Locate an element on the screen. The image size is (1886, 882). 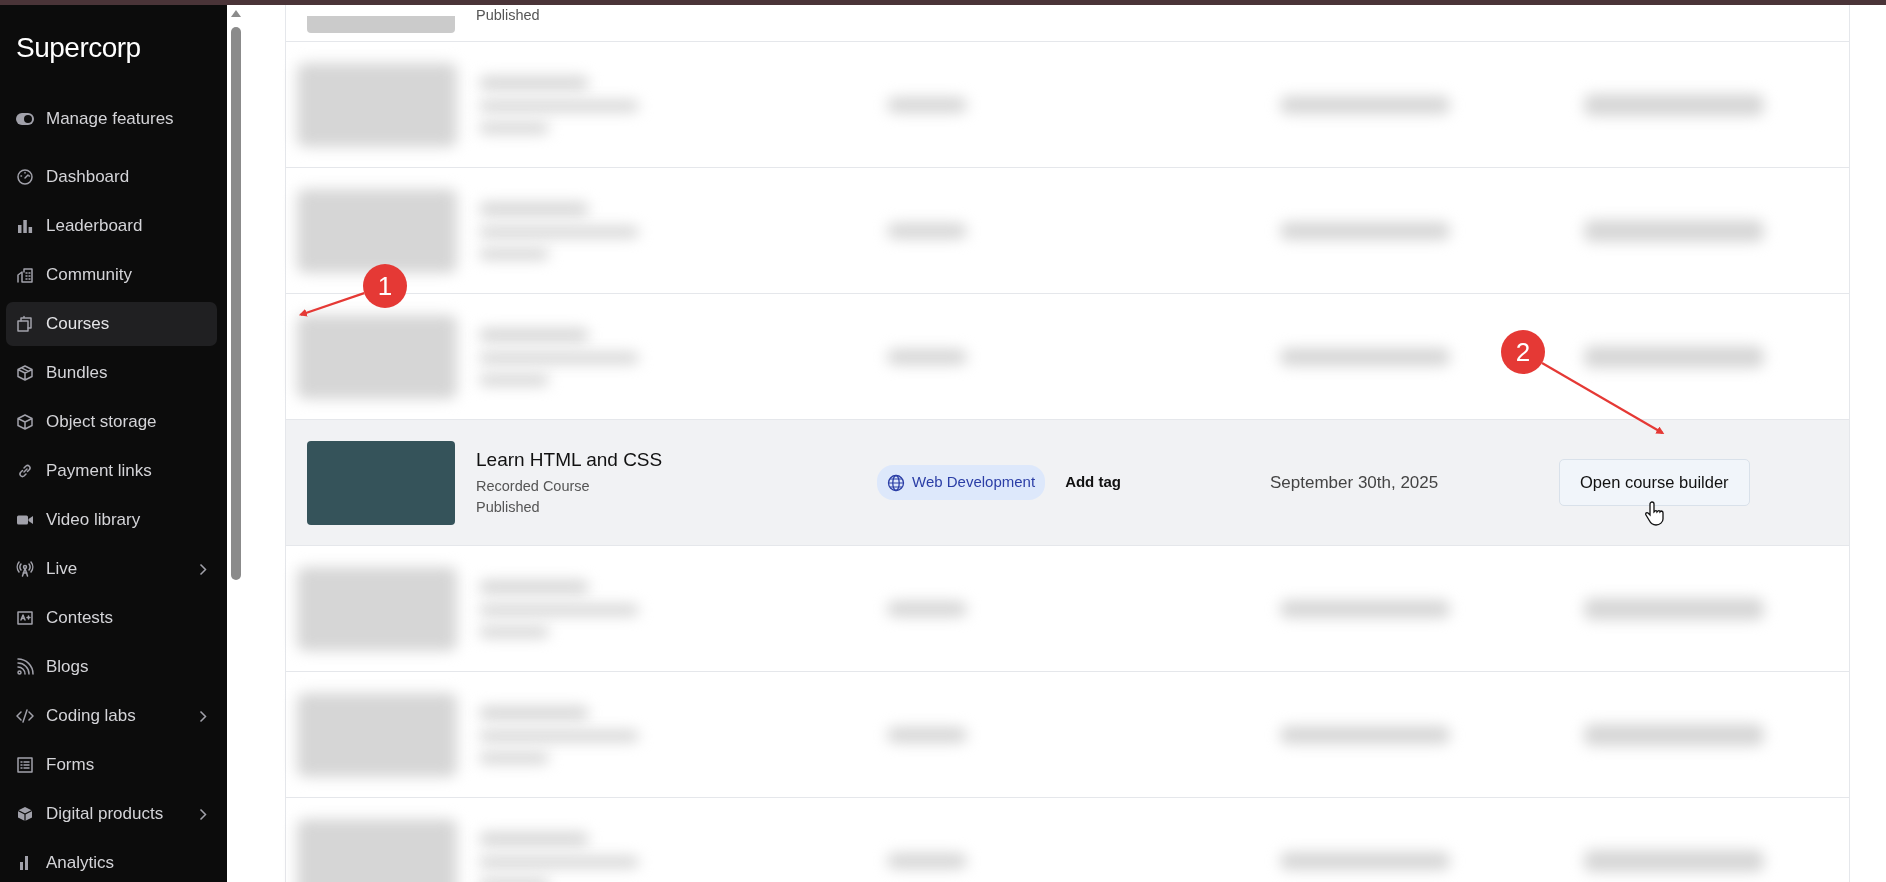
sidebar-item: Object storage is located at coordinates (111, 422).